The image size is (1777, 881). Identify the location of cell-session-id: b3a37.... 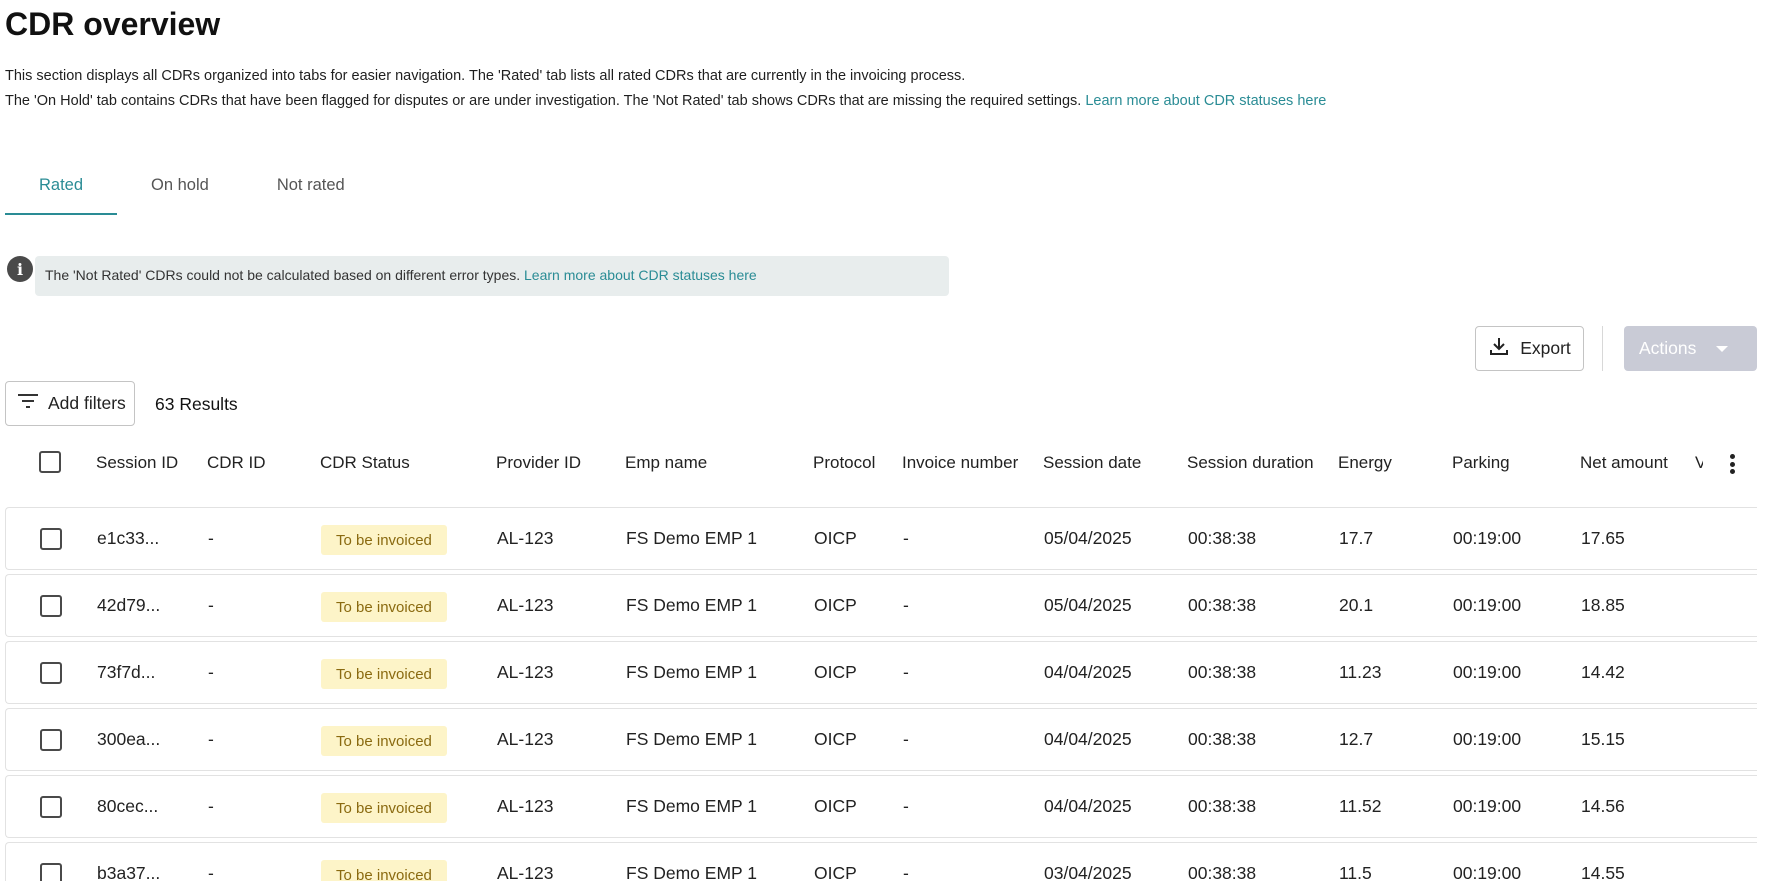
(129, 872).